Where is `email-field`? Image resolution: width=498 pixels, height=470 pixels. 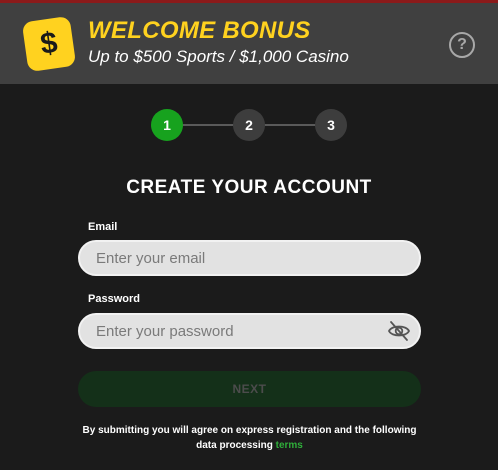
email-field is located at coordinates (249, 258).